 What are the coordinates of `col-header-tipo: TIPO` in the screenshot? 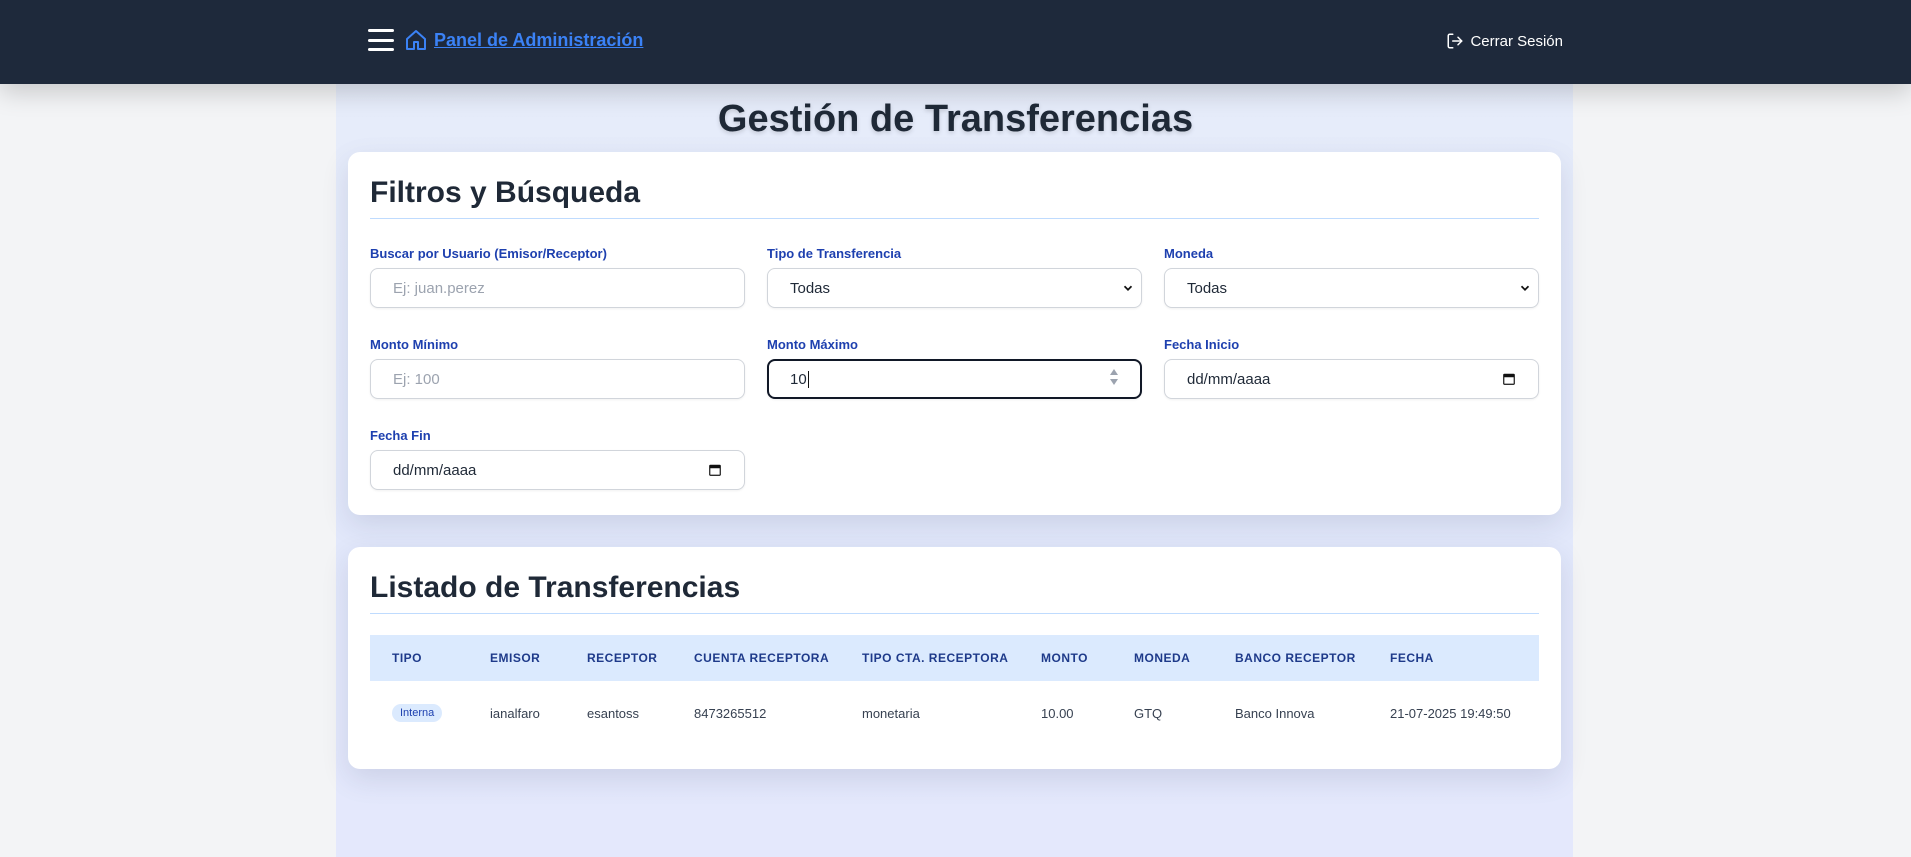 It's located at (419, 658).